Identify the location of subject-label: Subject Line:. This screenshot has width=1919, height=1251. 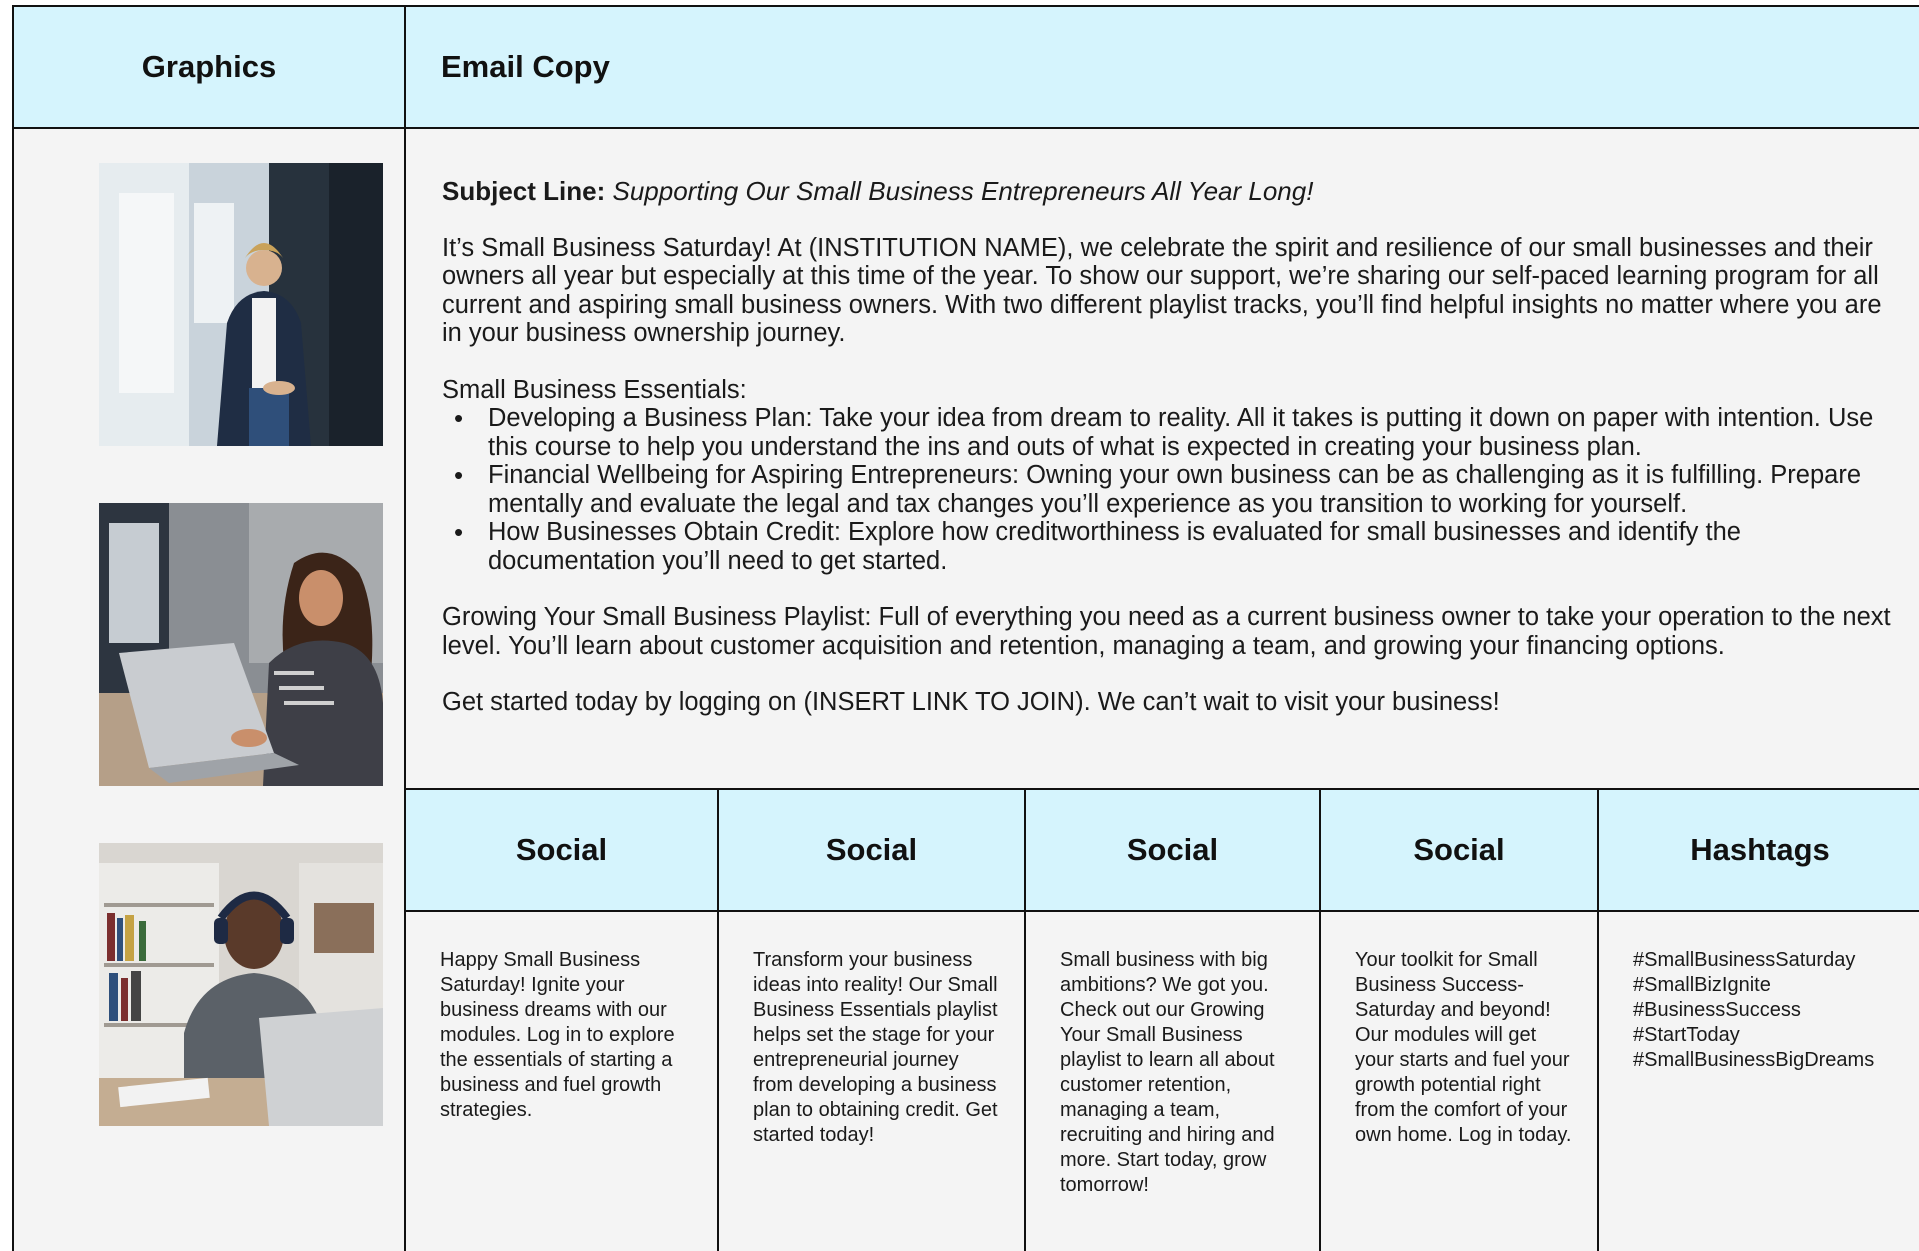
(524, 191).